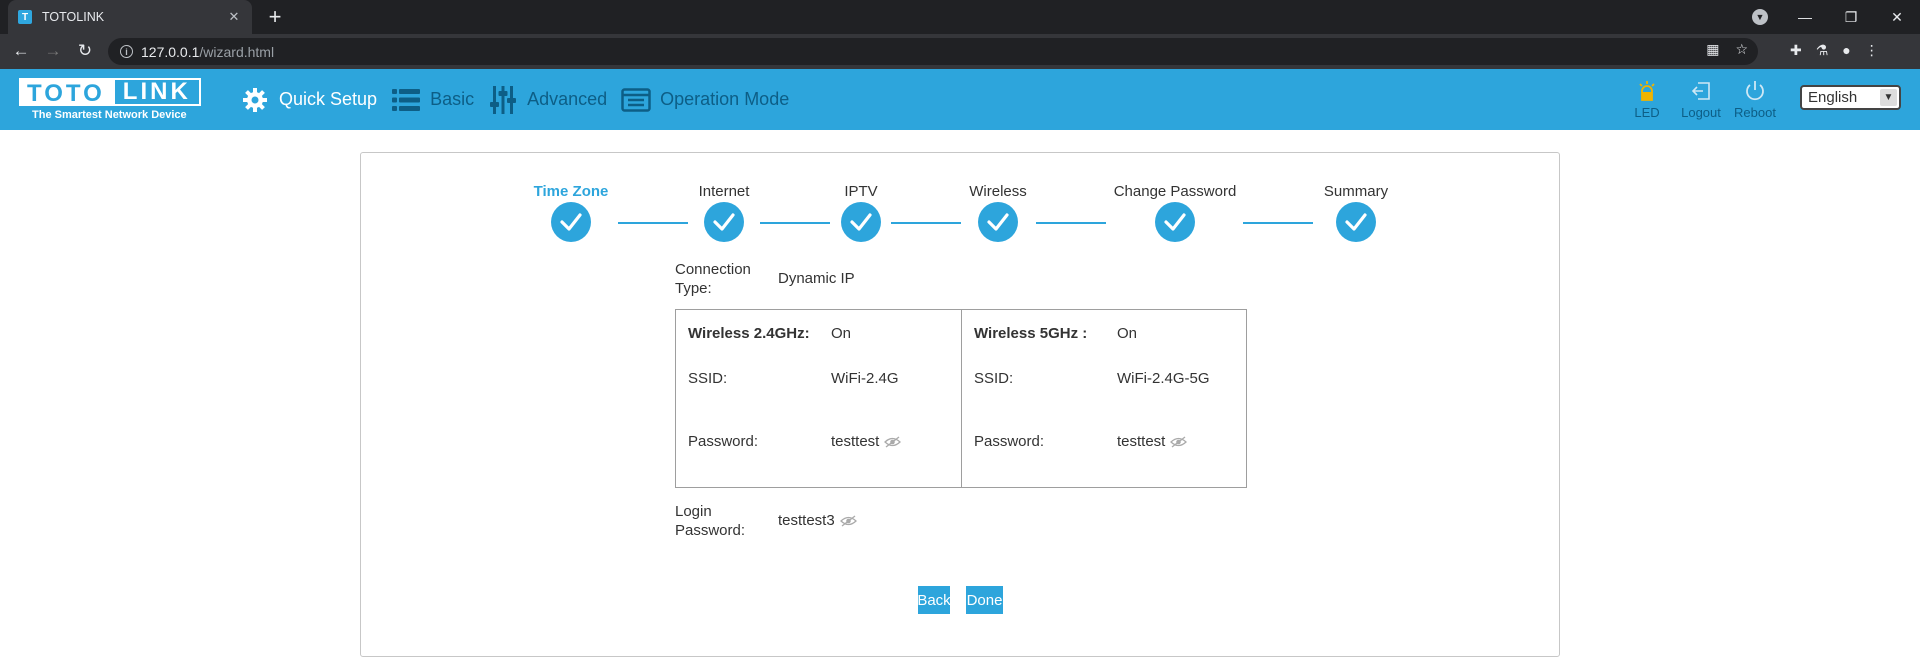 This screenshot has height=662, width=1920. Describe the element at coordinates (1127, 333) in the screenshot. I see `wifi-5-status: On` at that location.